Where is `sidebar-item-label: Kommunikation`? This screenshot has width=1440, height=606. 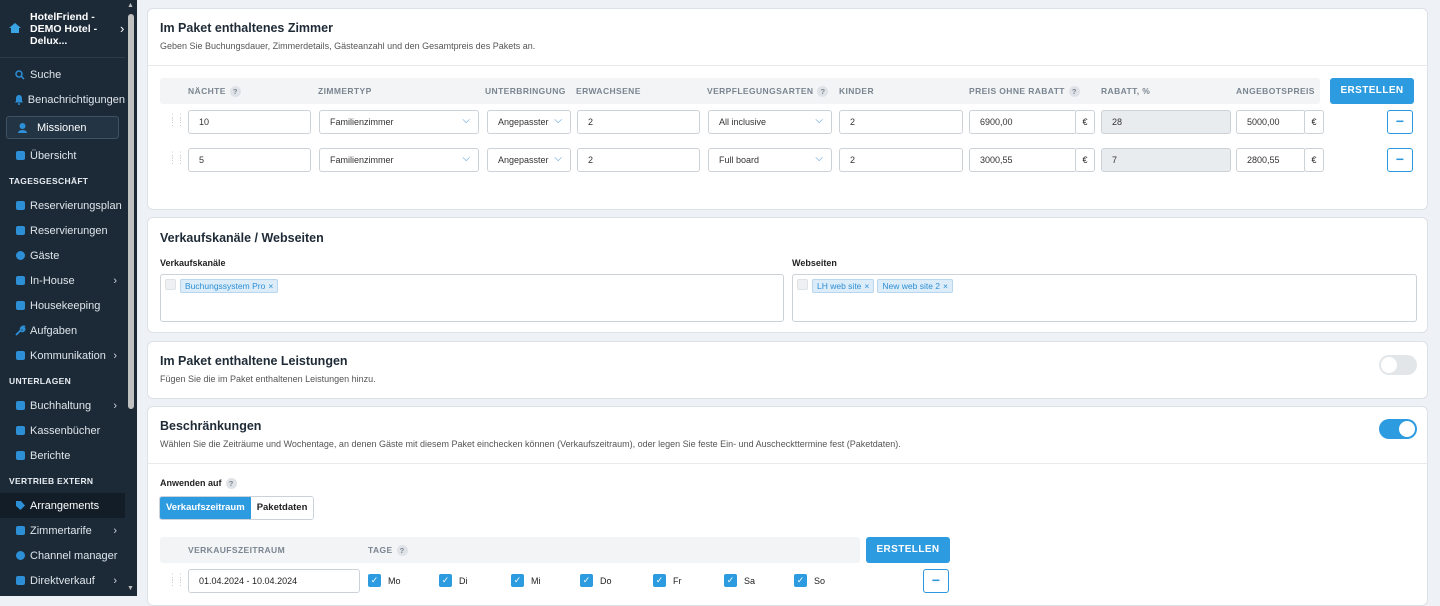 sidebar-item-label: Kommunikation is located at coordinates (68, 355).